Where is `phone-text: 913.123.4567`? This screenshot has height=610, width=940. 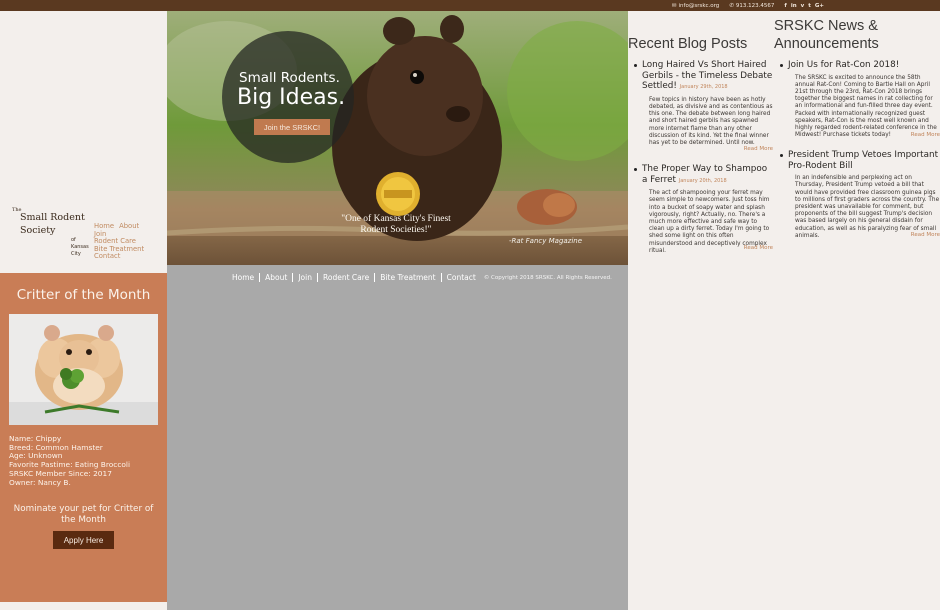 phone-text: 913.123.4567 is located at coordinates (755, 5).